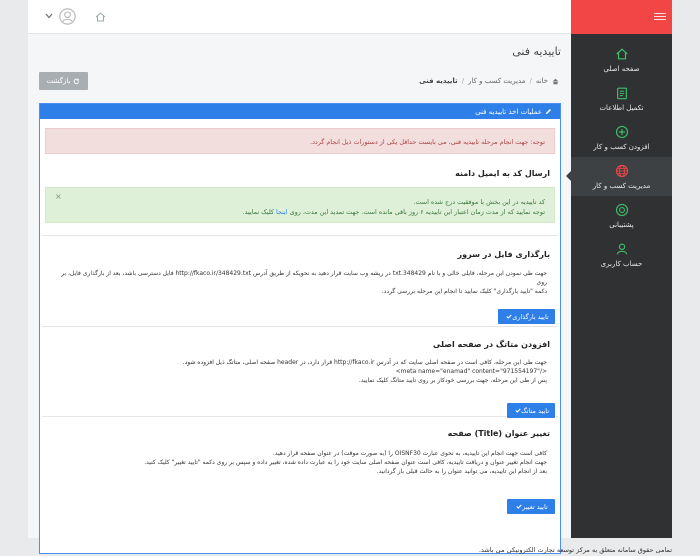  Describe the element at coordinates (300, 111) in the screenshot. I see `panel-header: عملیات اخذ تاییدیه فنی` at that location.